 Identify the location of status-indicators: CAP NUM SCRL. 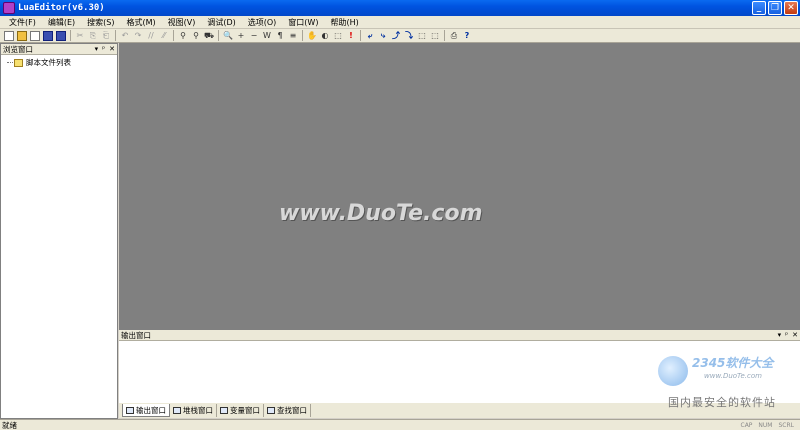
(770, 425).